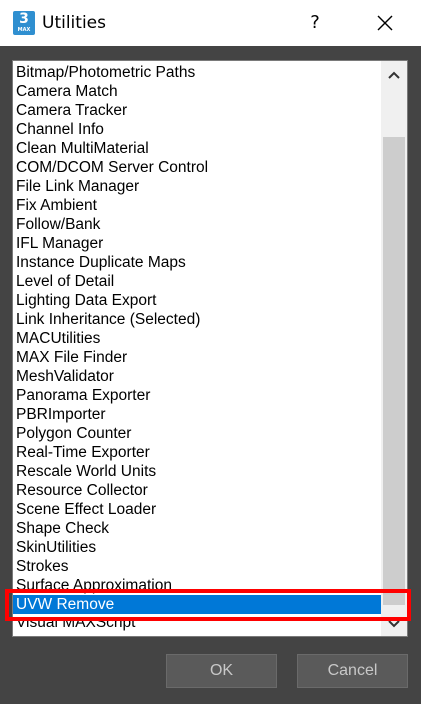  What do you see at coordinates (197, 205) in the screenshot?
I see `list-item: Fix Ambient` at bounding box center [197, 205].